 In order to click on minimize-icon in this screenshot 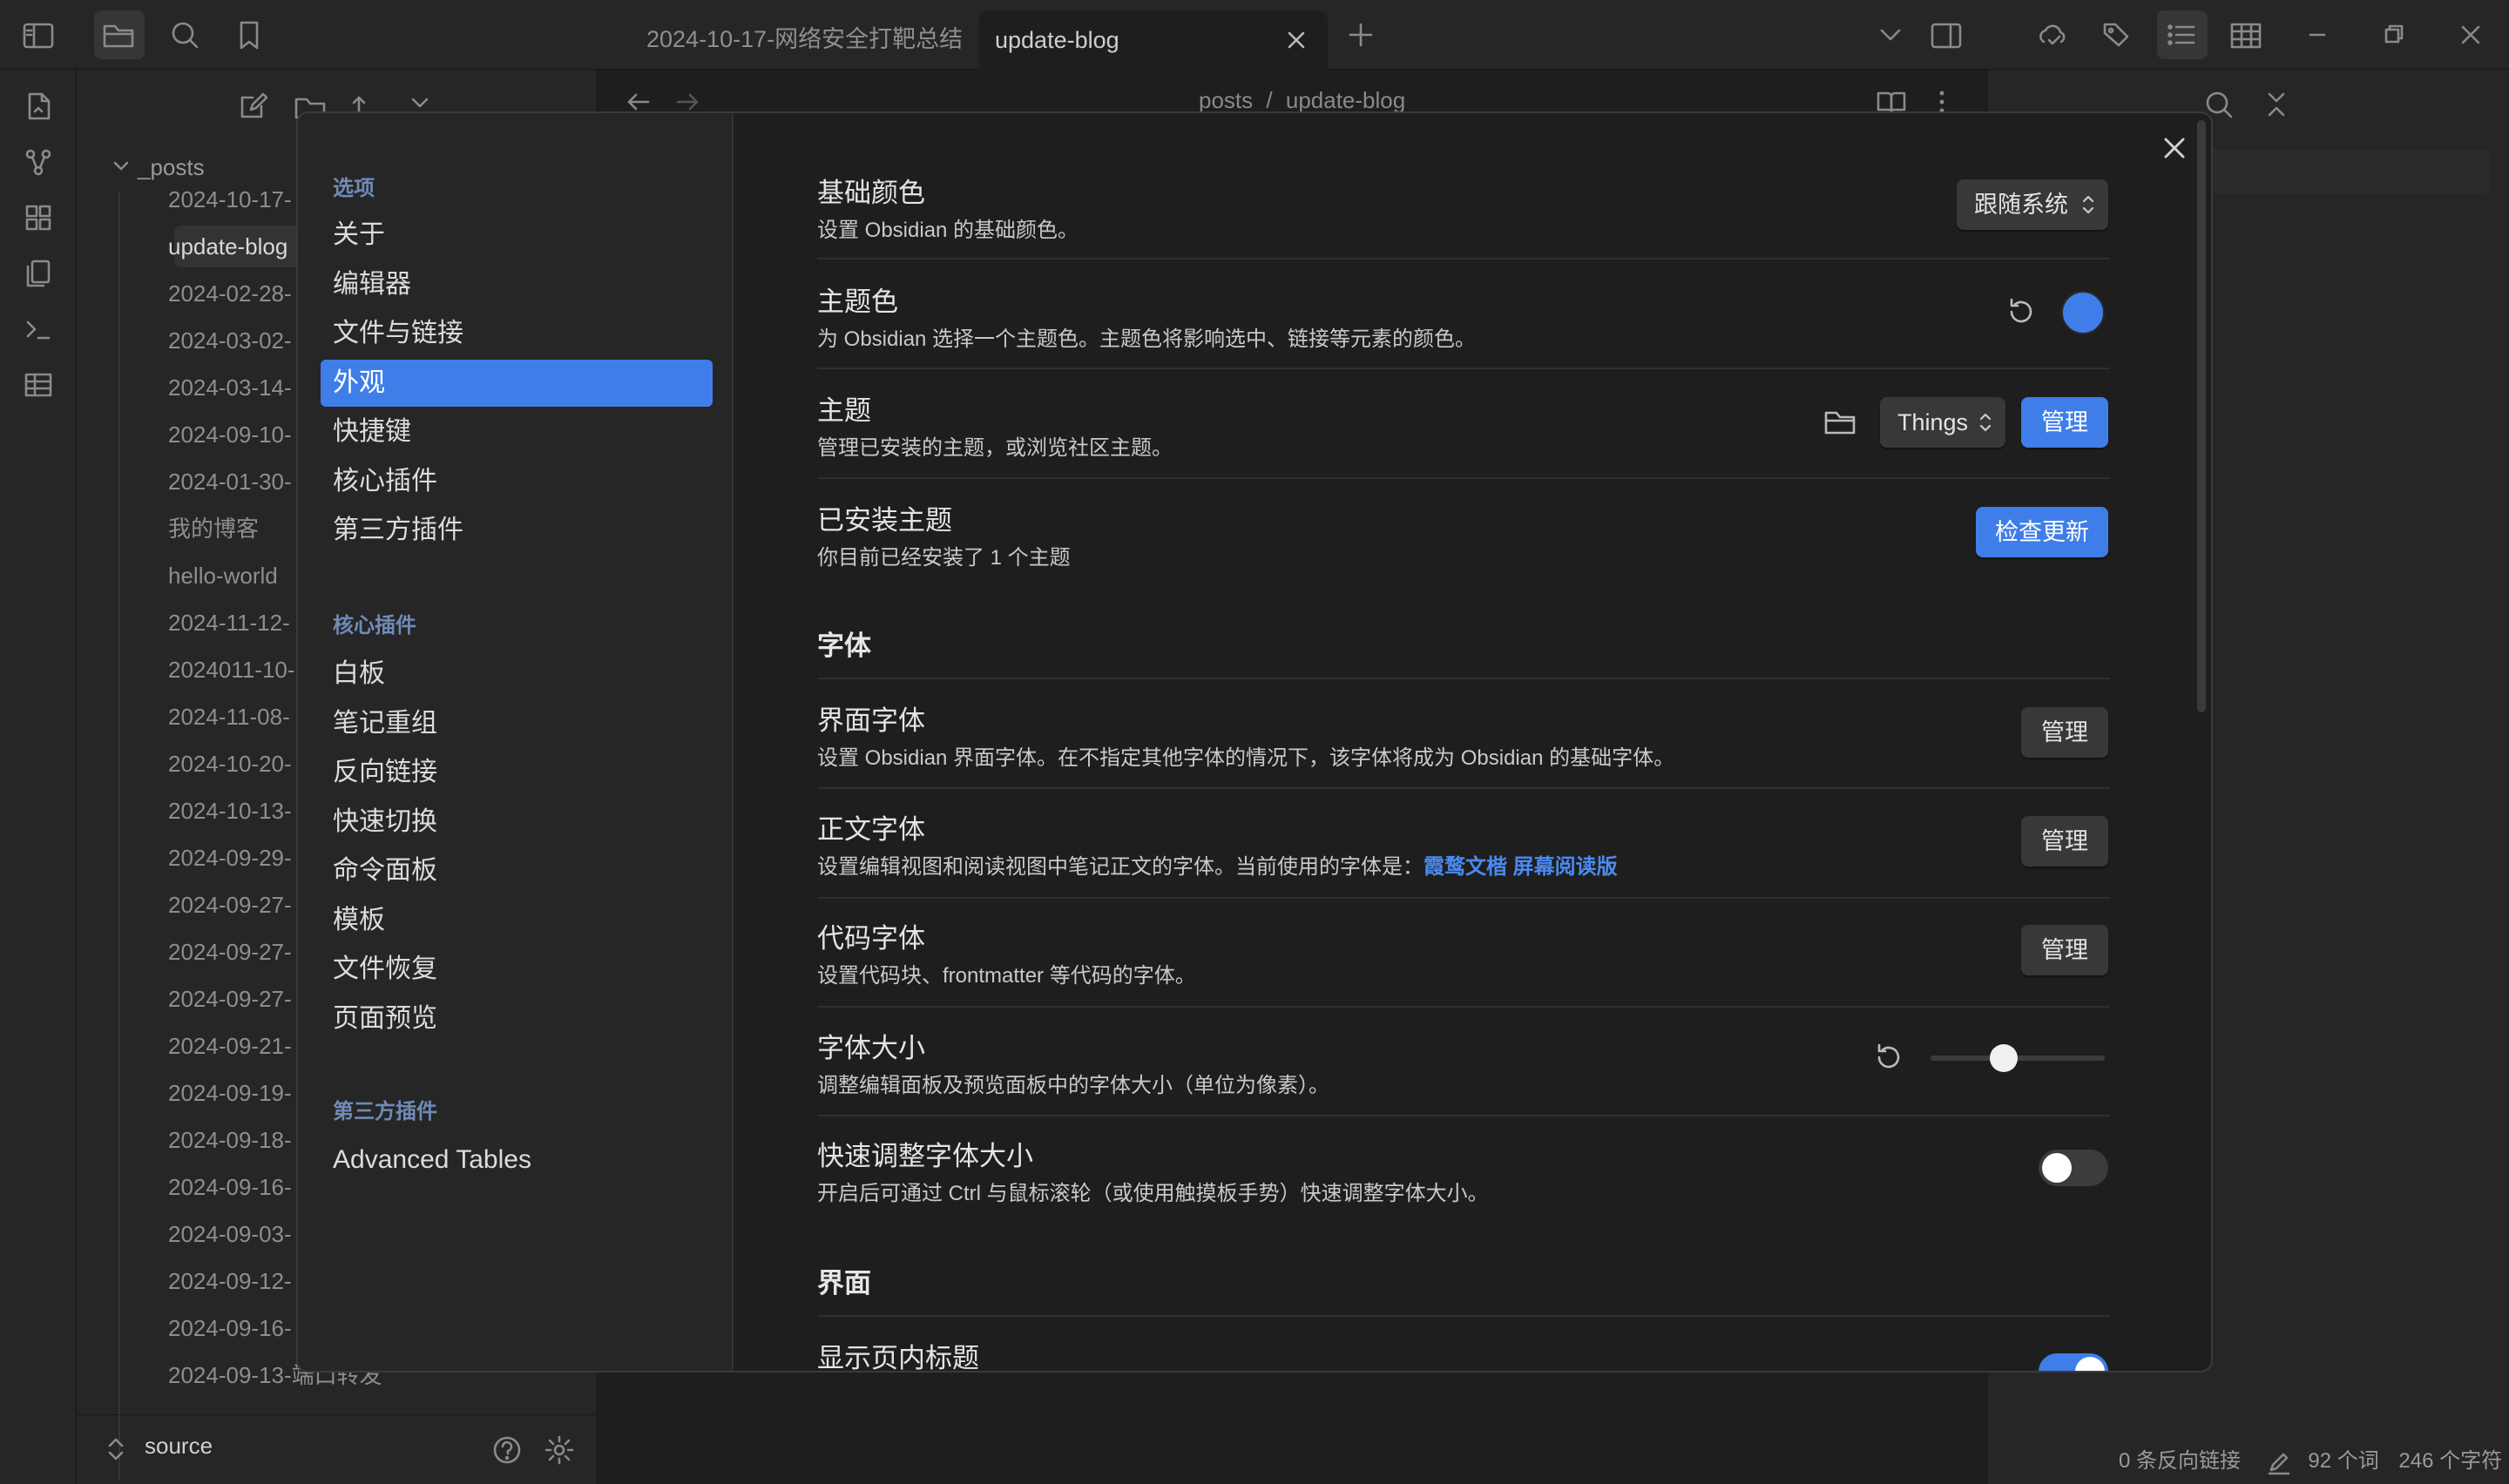, I will do `click(2317, 34)`.